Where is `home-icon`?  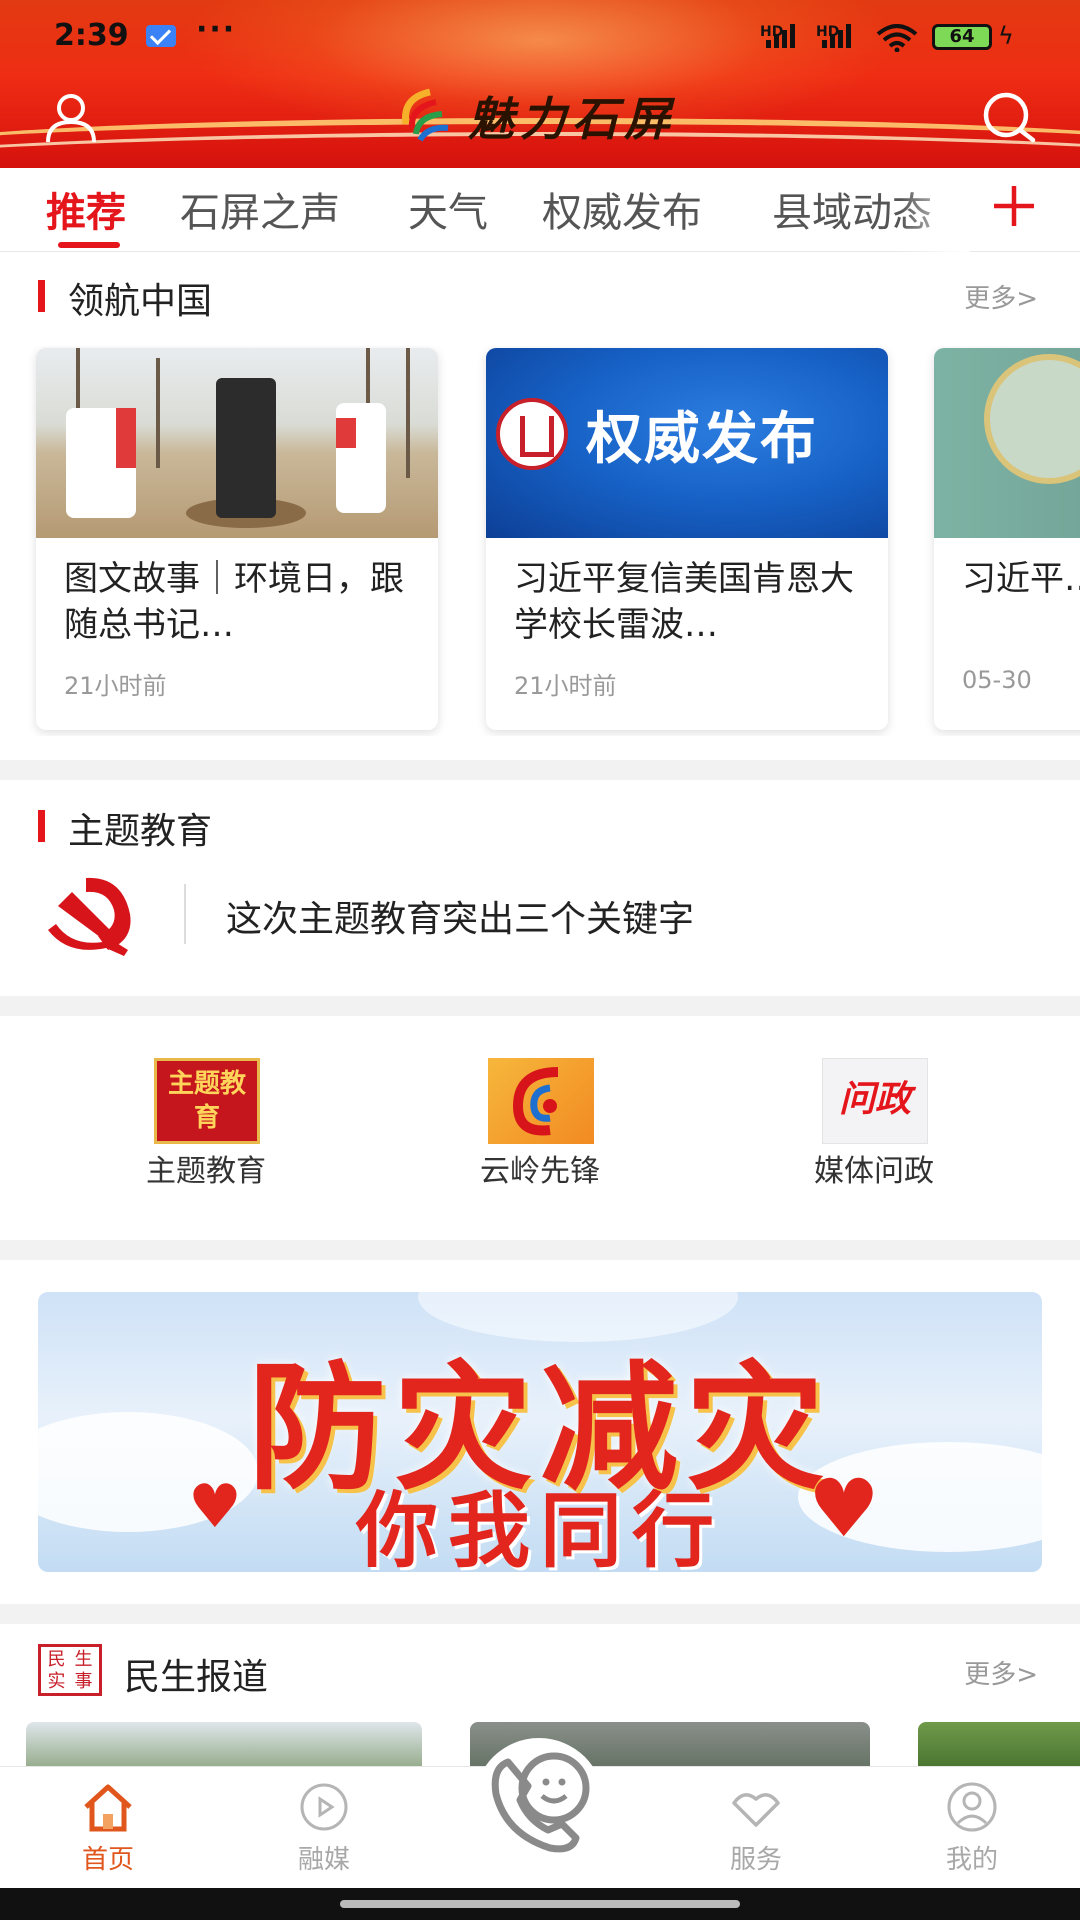 home-icon is located at coordinates (108, 1808).